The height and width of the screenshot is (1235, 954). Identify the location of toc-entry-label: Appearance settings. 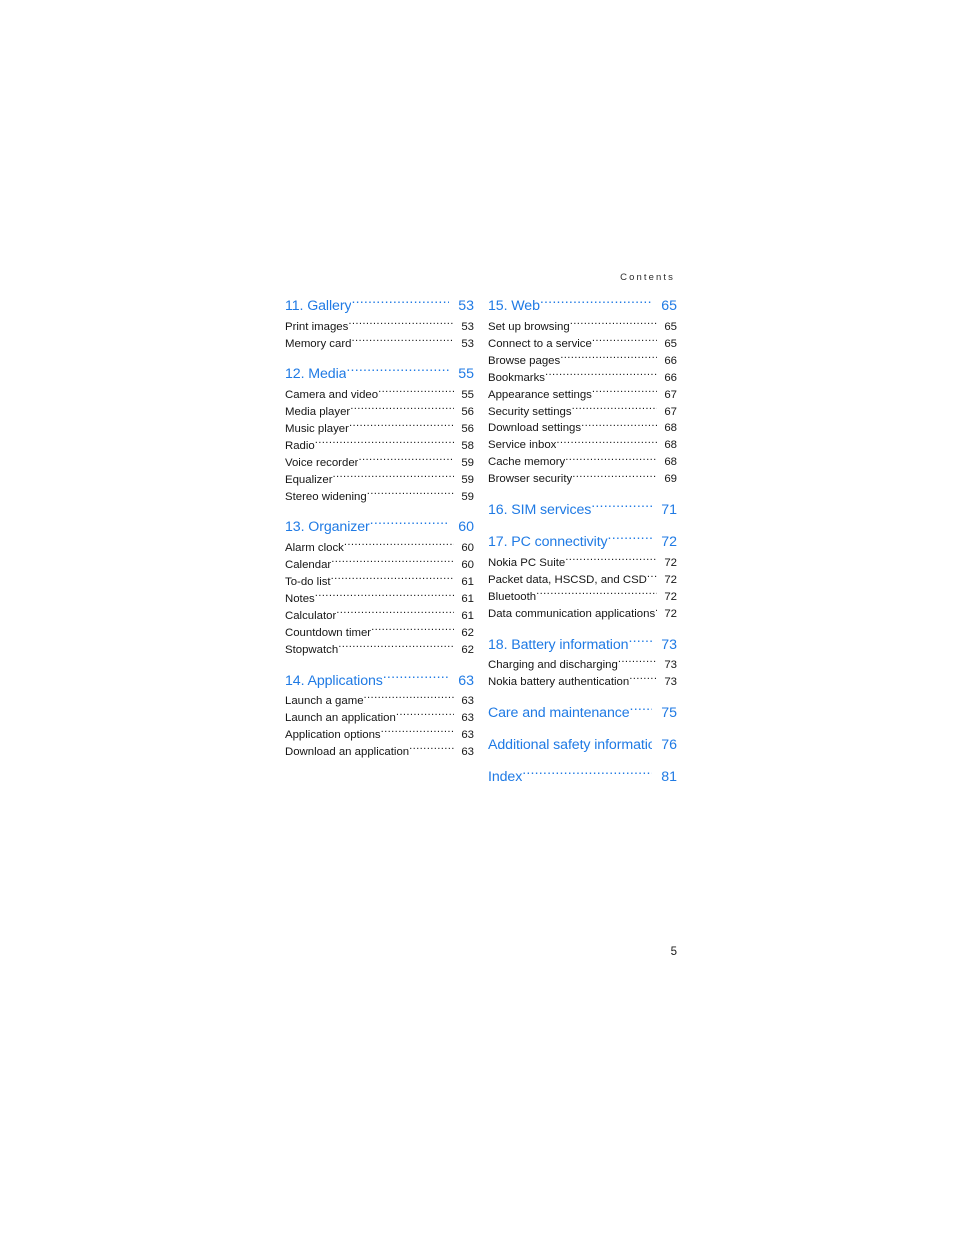
(540, 394).